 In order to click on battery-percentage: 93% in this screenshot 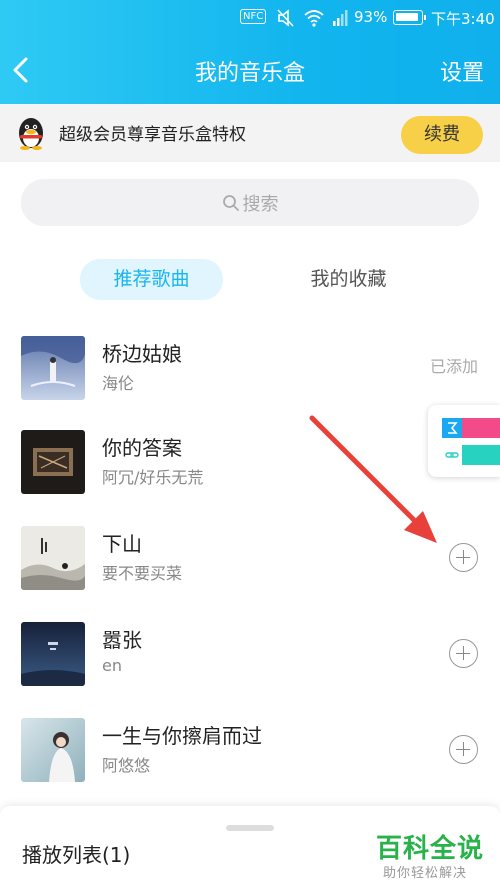, I will do `click(371, 17)`.